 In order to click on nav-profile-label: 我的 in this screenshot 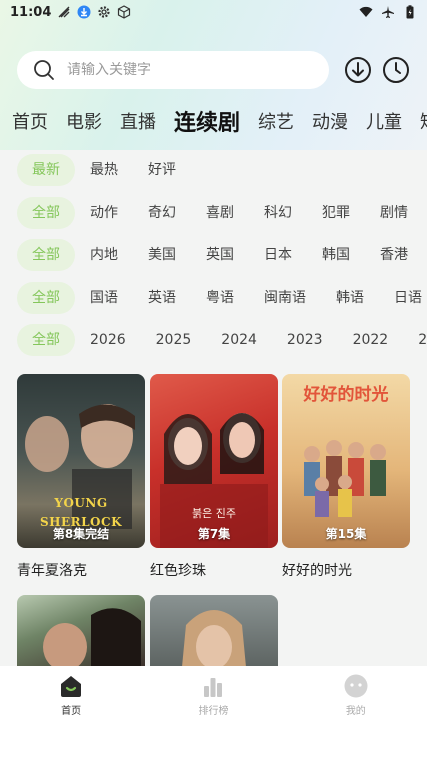, I will do `click(355, 711)`.